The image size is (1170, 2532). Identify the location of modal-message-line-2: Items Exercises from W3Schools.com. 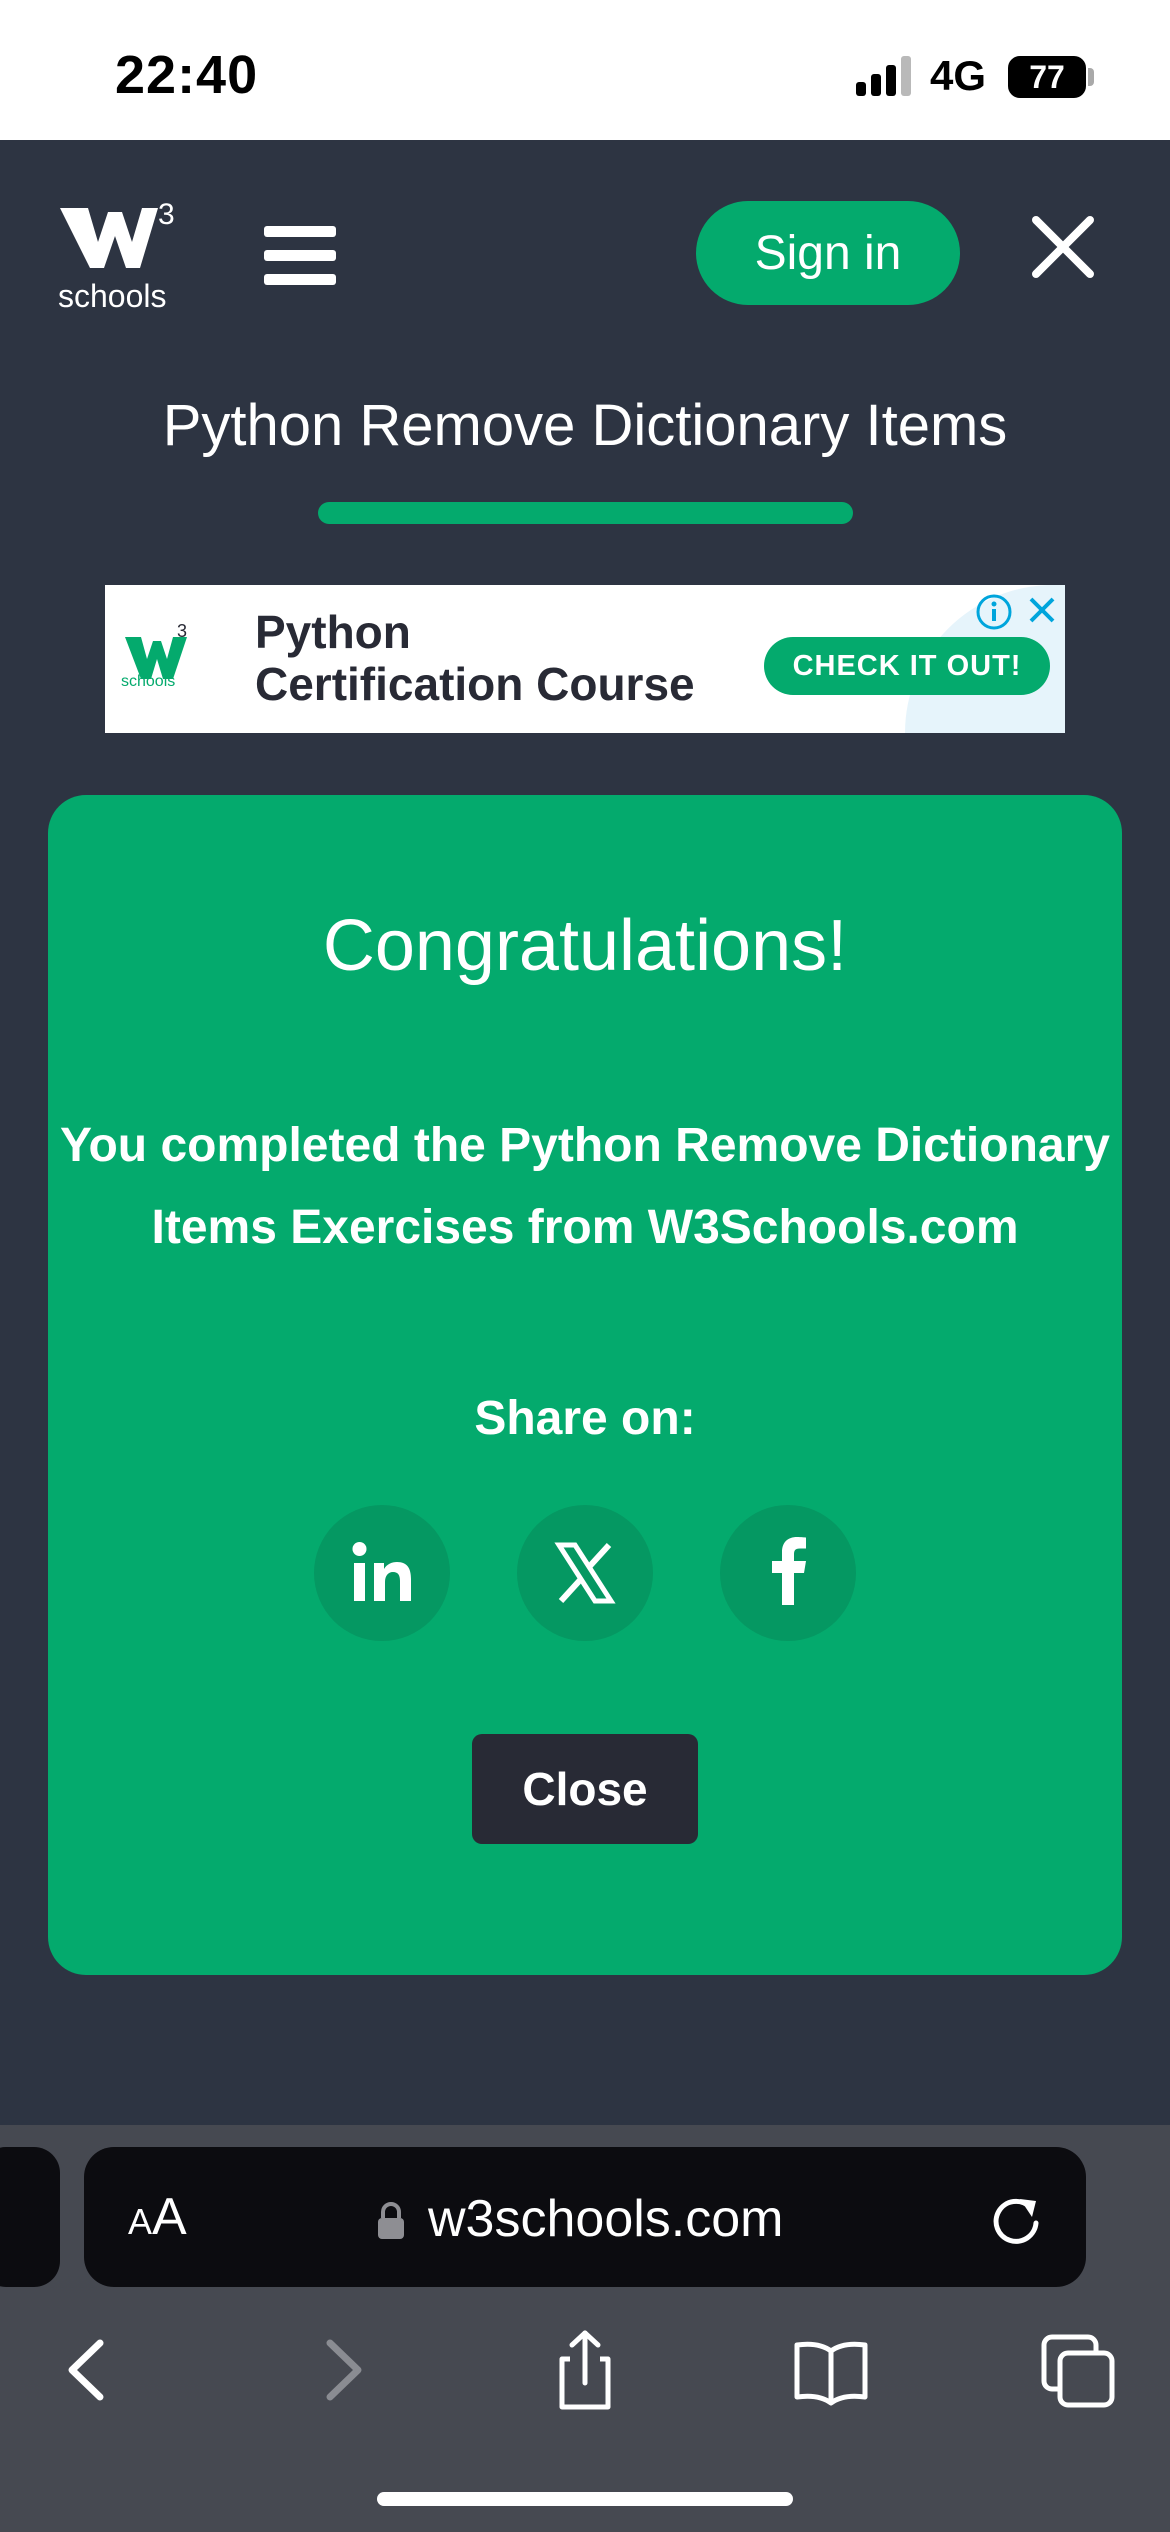
(585, 1227).